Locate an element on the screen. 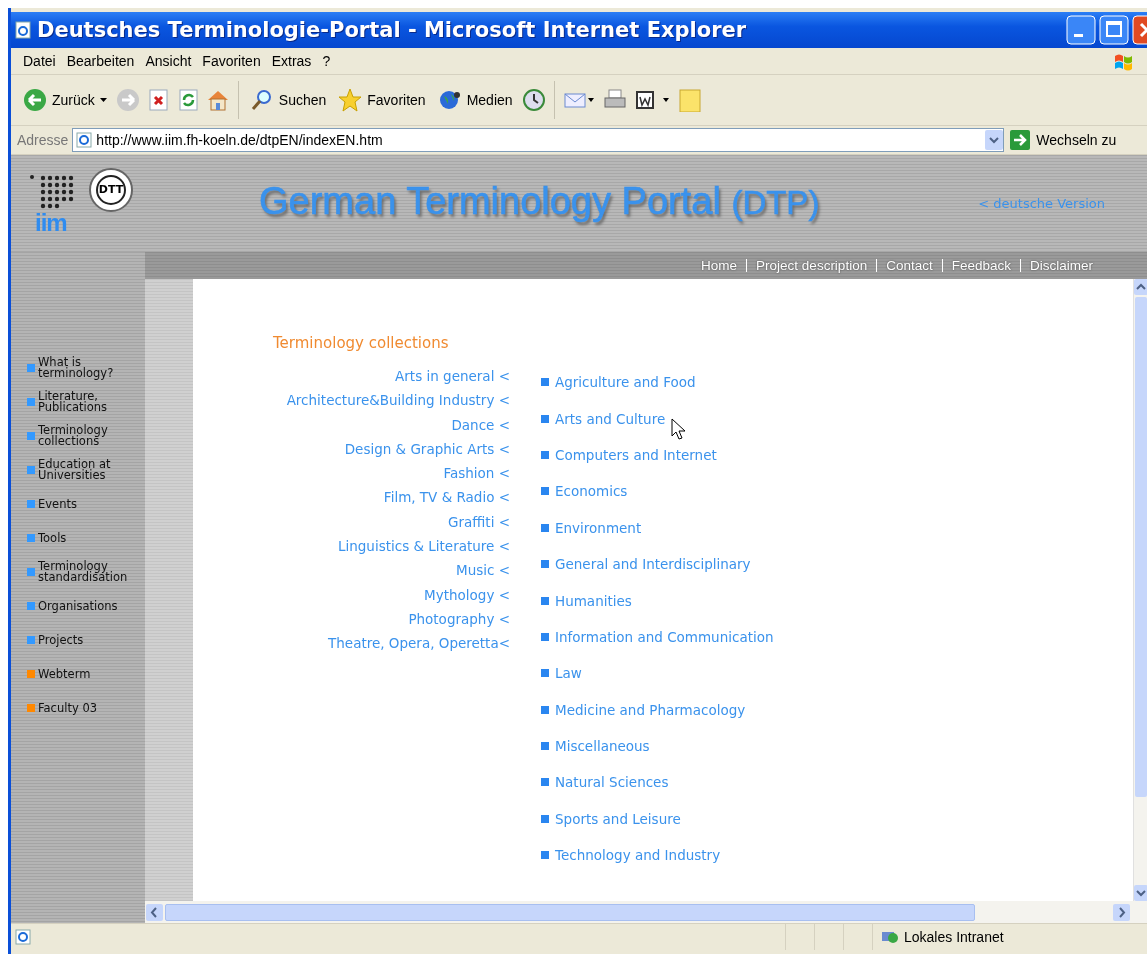  collection-link: Dance < is located at coordinates (480, 424).